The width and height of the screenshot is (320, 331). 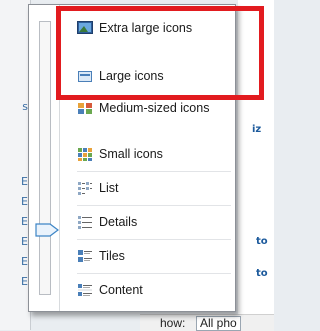 What do you see at coordinates (45, 158) in the screenshot?
I see `view-size-slider-track` at bounding box center [45, 158].